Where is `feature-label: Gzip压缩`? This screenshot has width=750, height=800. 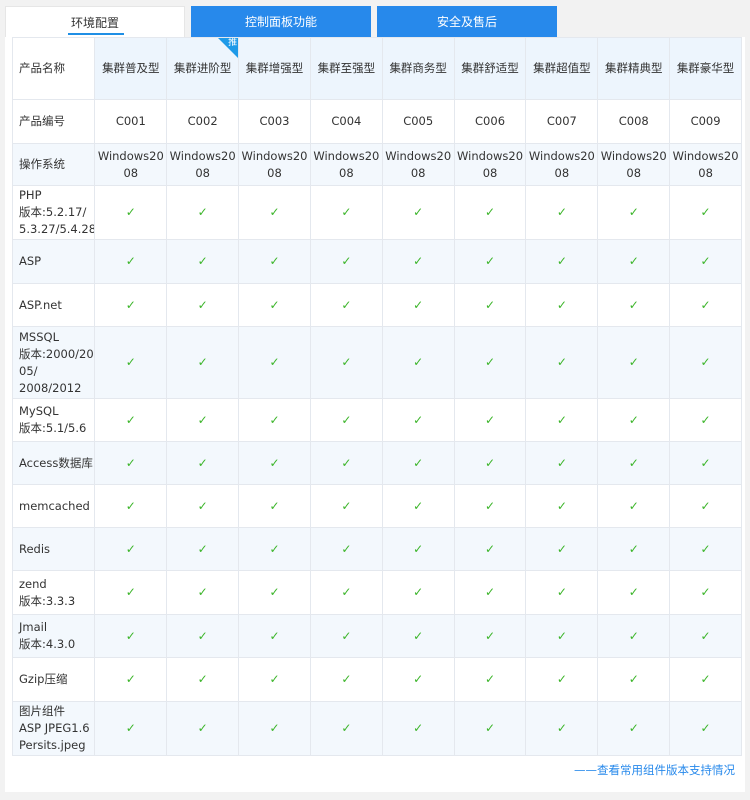 feature-label: Gzip压缩 is located at coordinates (53, 679).